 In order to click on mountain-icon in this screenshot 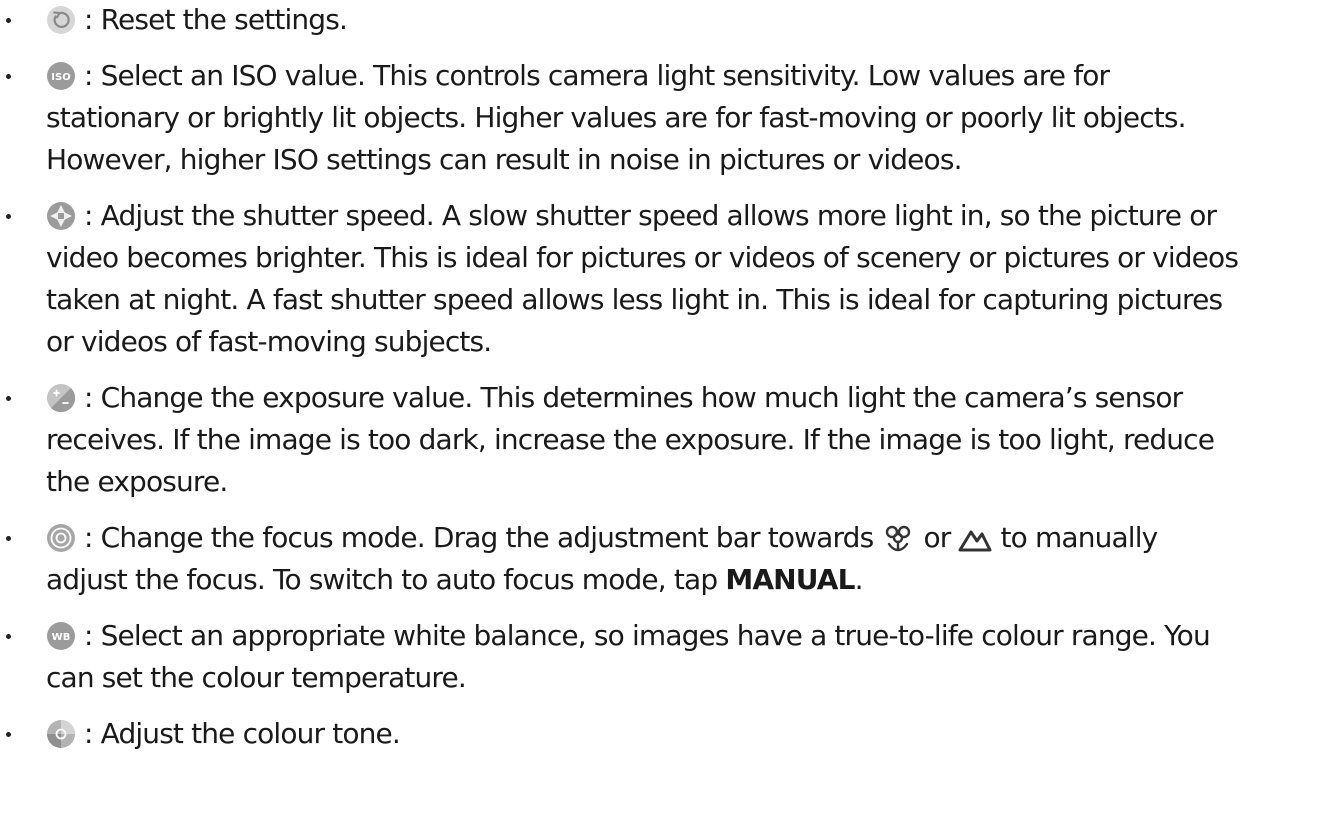, I will do `click(975, 538)`.